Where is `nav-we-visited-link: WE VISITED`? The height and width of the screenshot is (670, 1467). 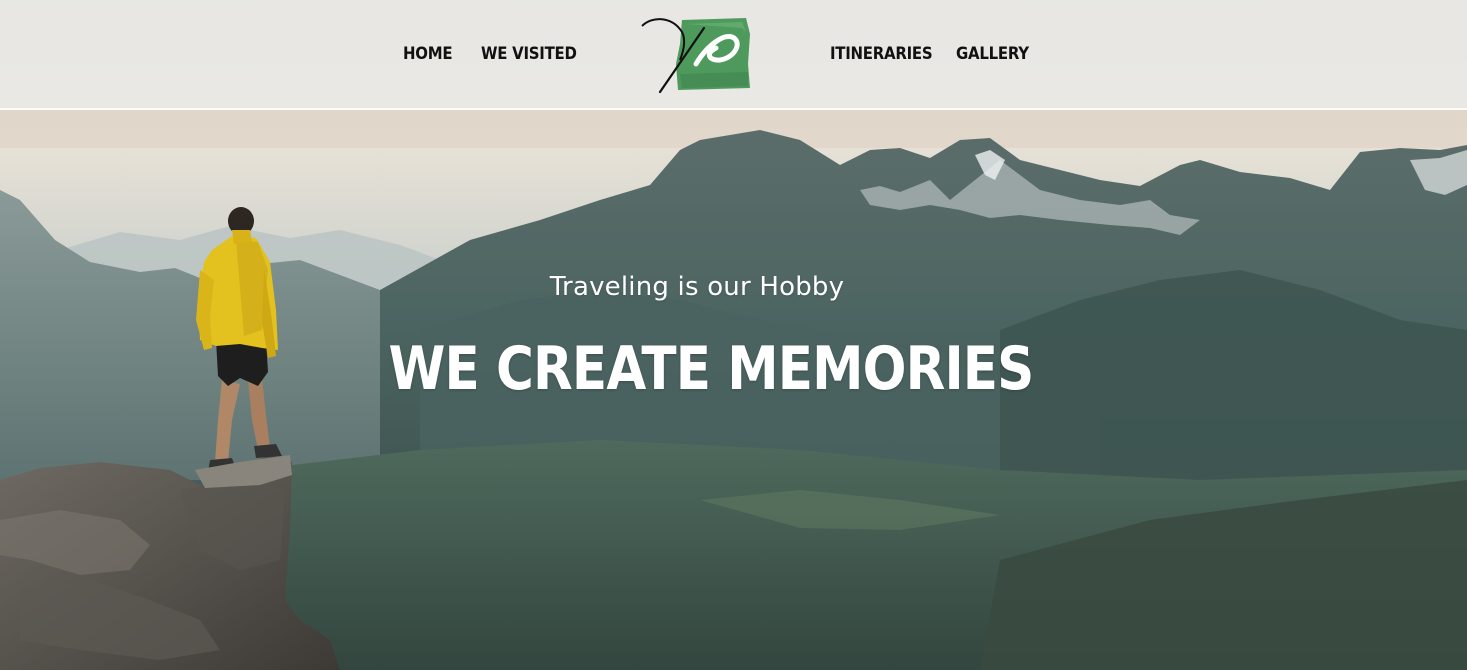
nav-we-visited-link: WE VISITED is located at coordinates (529, 54).